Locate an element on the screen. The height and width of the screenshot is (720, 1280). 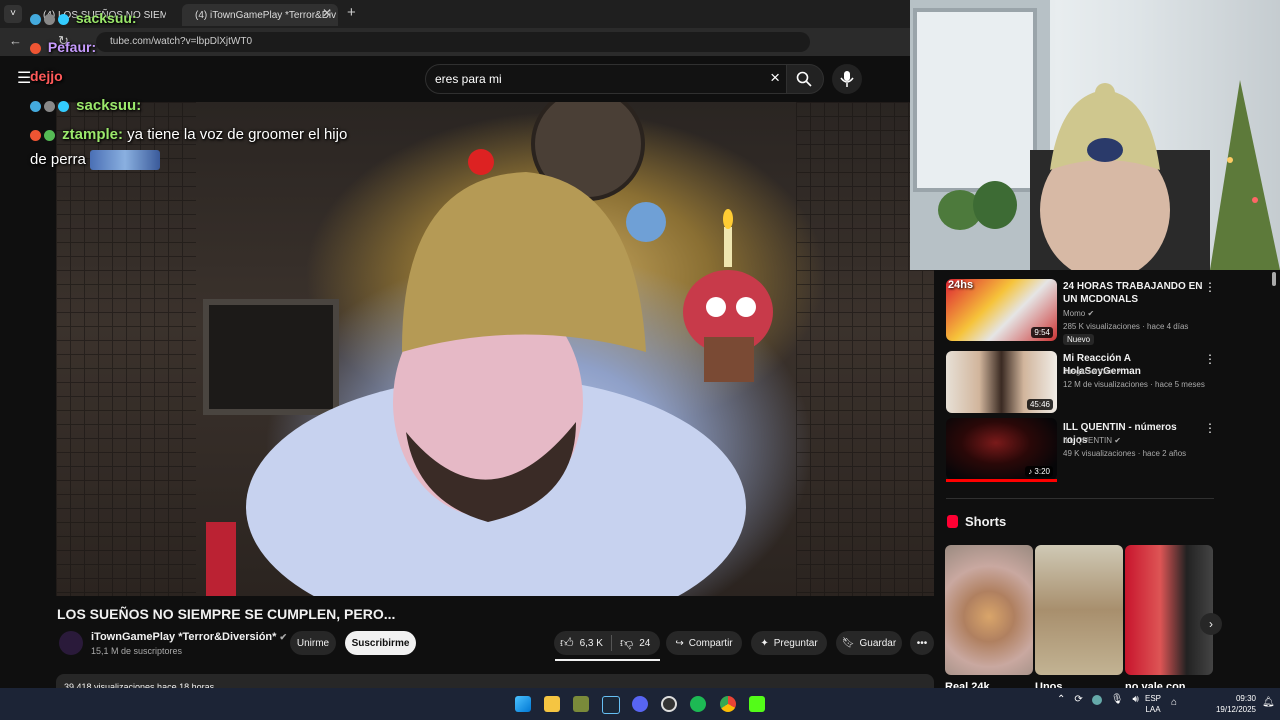
voice-search-button is located at coordinates (847, 79).